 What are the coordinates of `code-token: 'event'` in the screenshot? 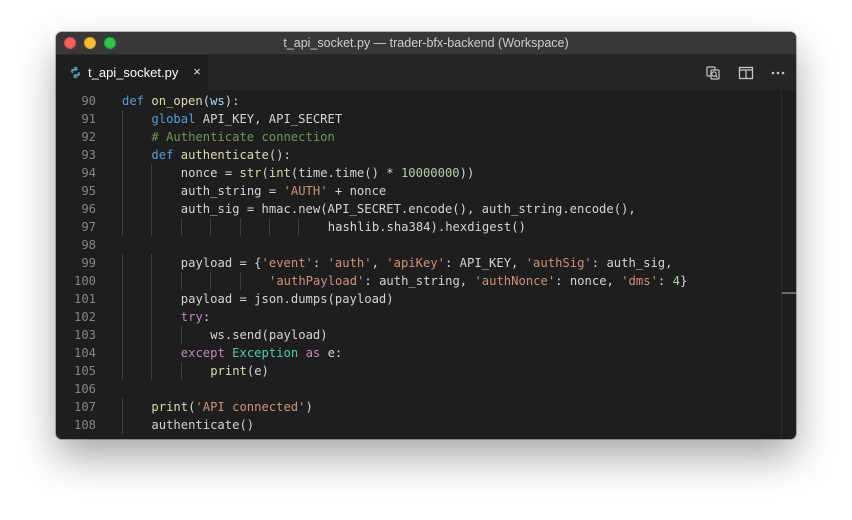 It's located at (287, 263).